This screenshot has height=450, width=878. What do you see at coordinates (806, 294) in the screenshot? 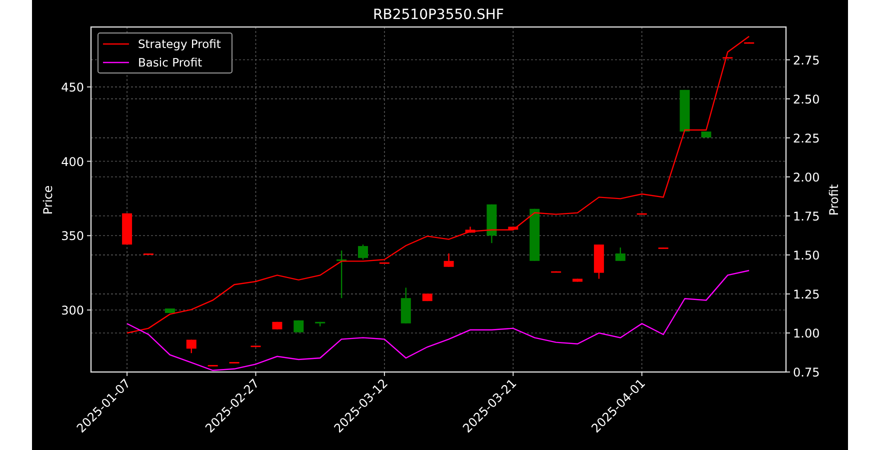
I see `tick-label: 1.25` at bounding box center [806, 294].